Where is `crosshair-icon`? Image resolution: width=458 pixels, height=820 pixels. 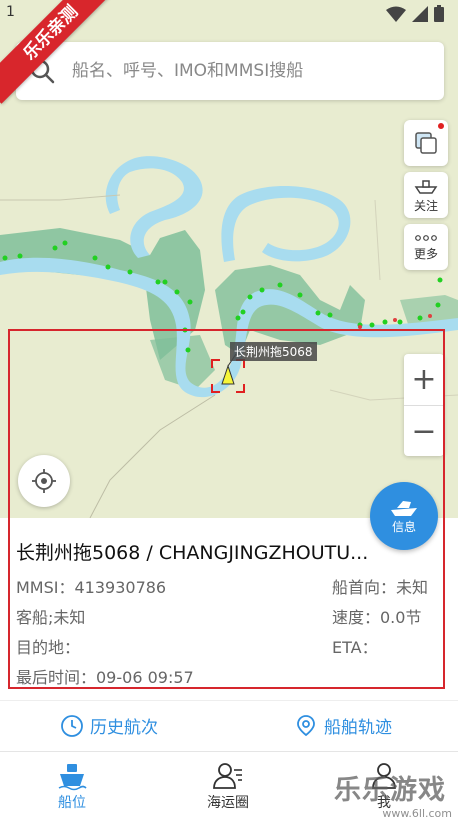
crosshair-icon is located at coordinates (44, 481).